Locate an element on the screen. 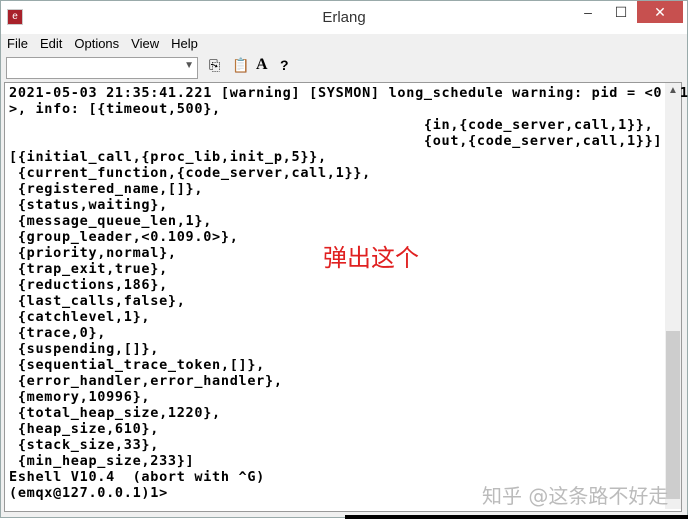 The height and width of the screenshot is (519, 688). console-line: {out,{code_server,call,1}}] is located at coordinates (336, 141).